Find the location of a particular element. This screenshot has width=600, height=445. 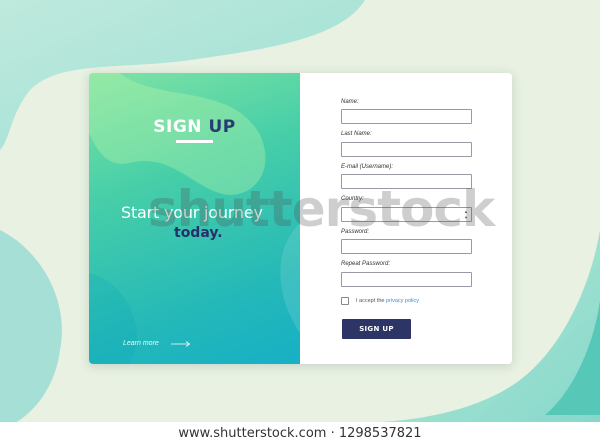

signup-title: SIGN UP is located at coordinates (194, 127).